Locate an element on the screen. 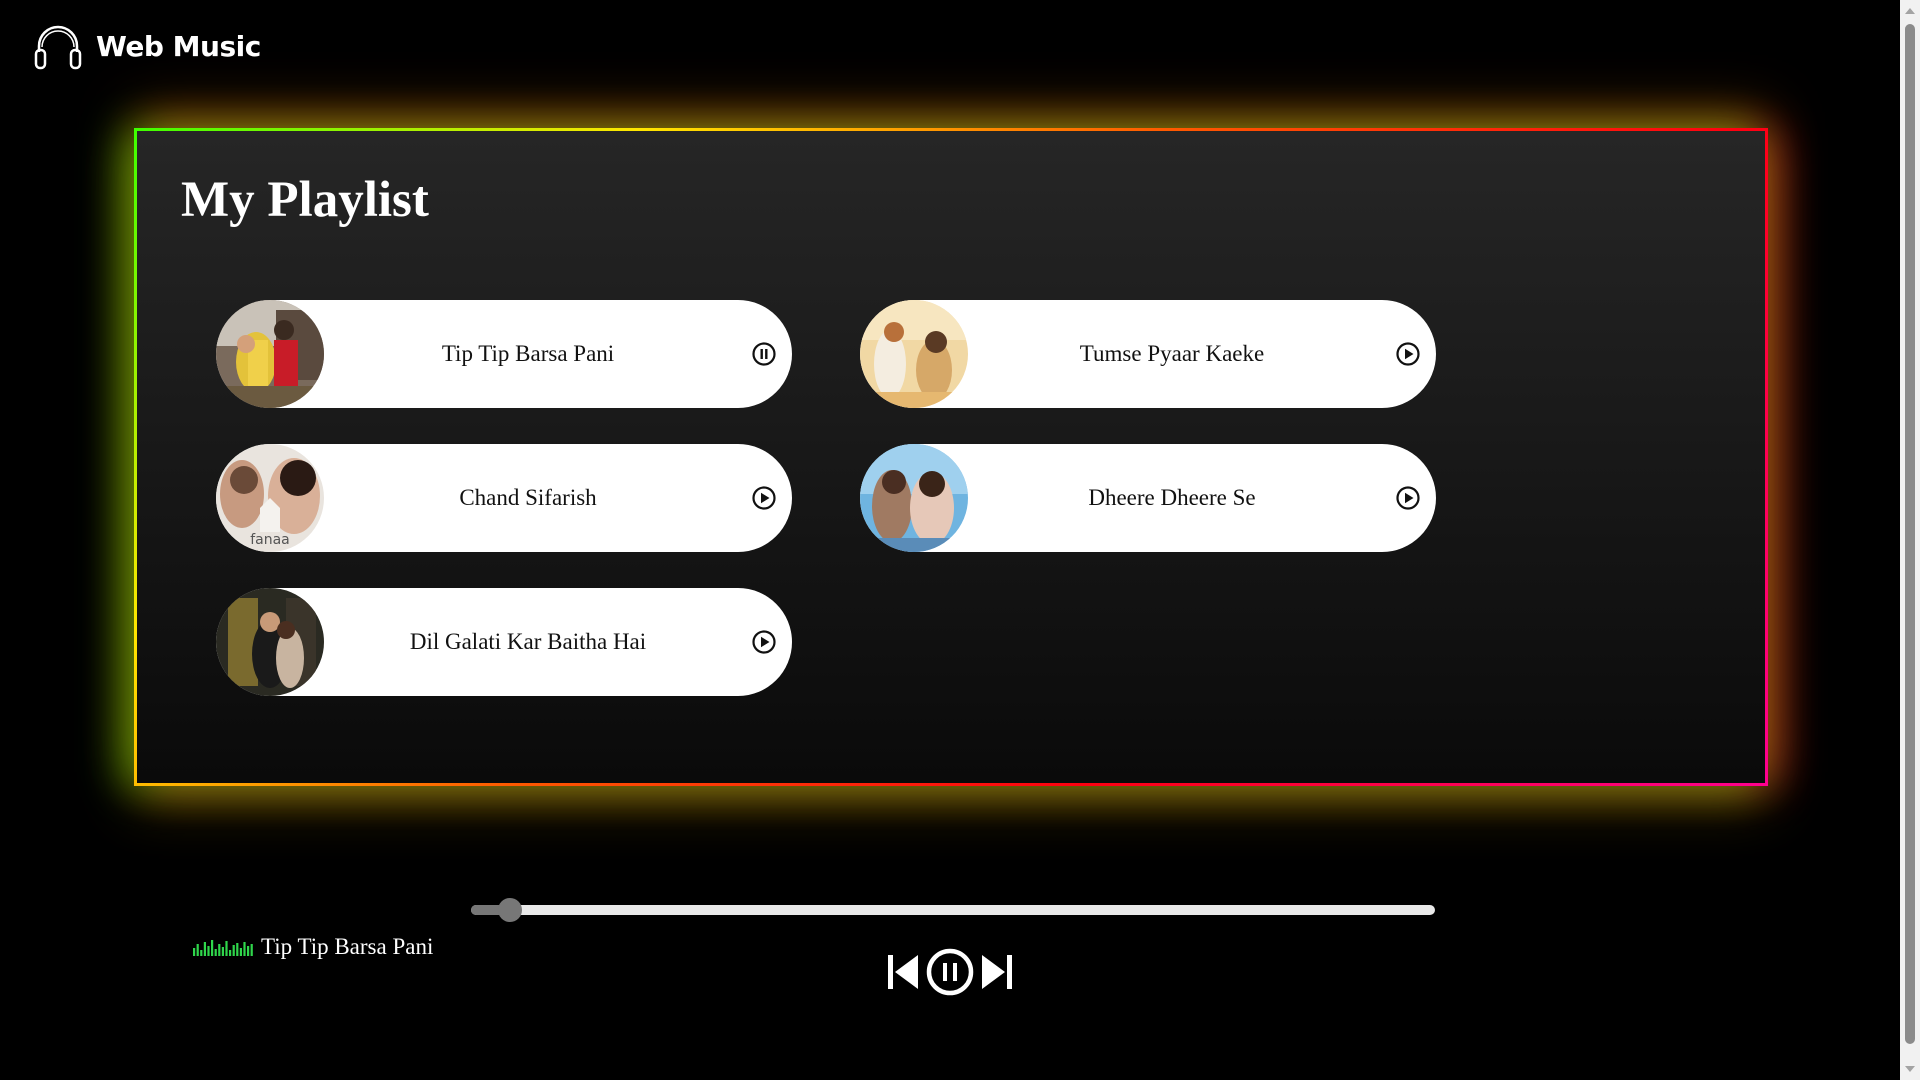 This screenshot has height=1080, width=1920. equalizer-icon is located at coordinates (223, 948).